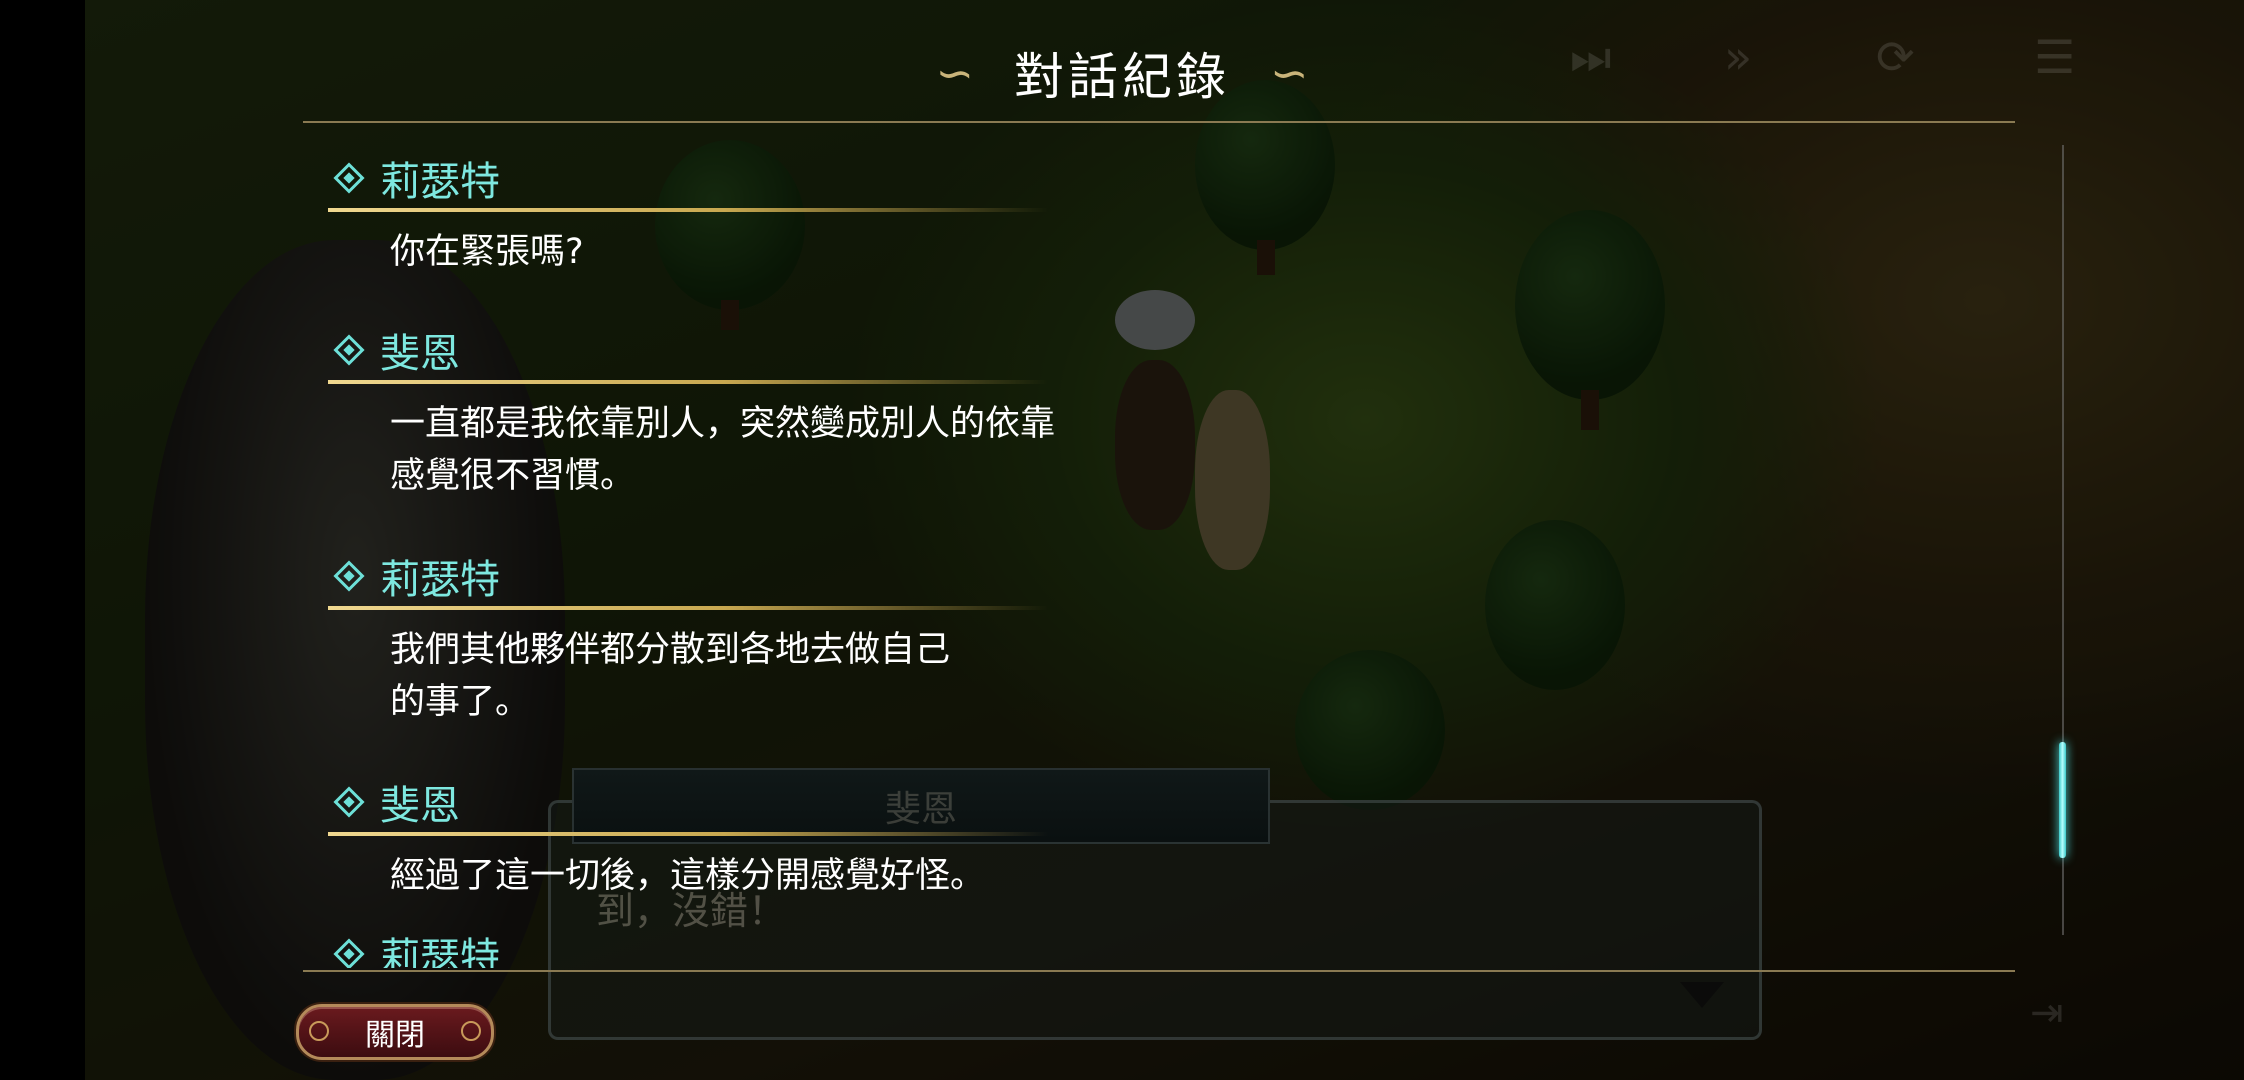  What do you see at coordinates (978, 850) in the screenshot?
I see `log-entry: 斐恩 經過了這一切後，這樣分開感覺好怪。` at bounding box center [978, 850].